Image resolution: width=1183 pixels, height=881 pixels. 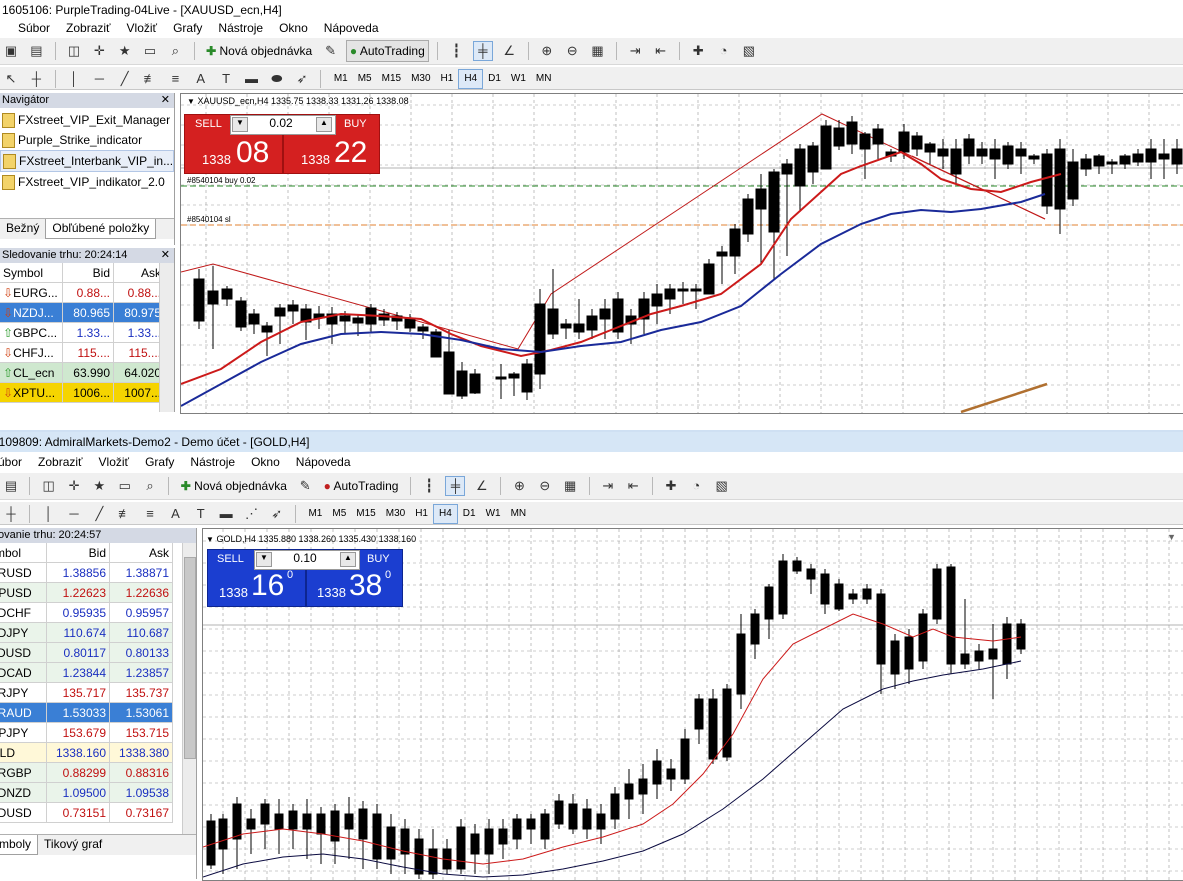 I want to click on table-row: GOLD1338.1601338.380, so click(x=86, y=752).